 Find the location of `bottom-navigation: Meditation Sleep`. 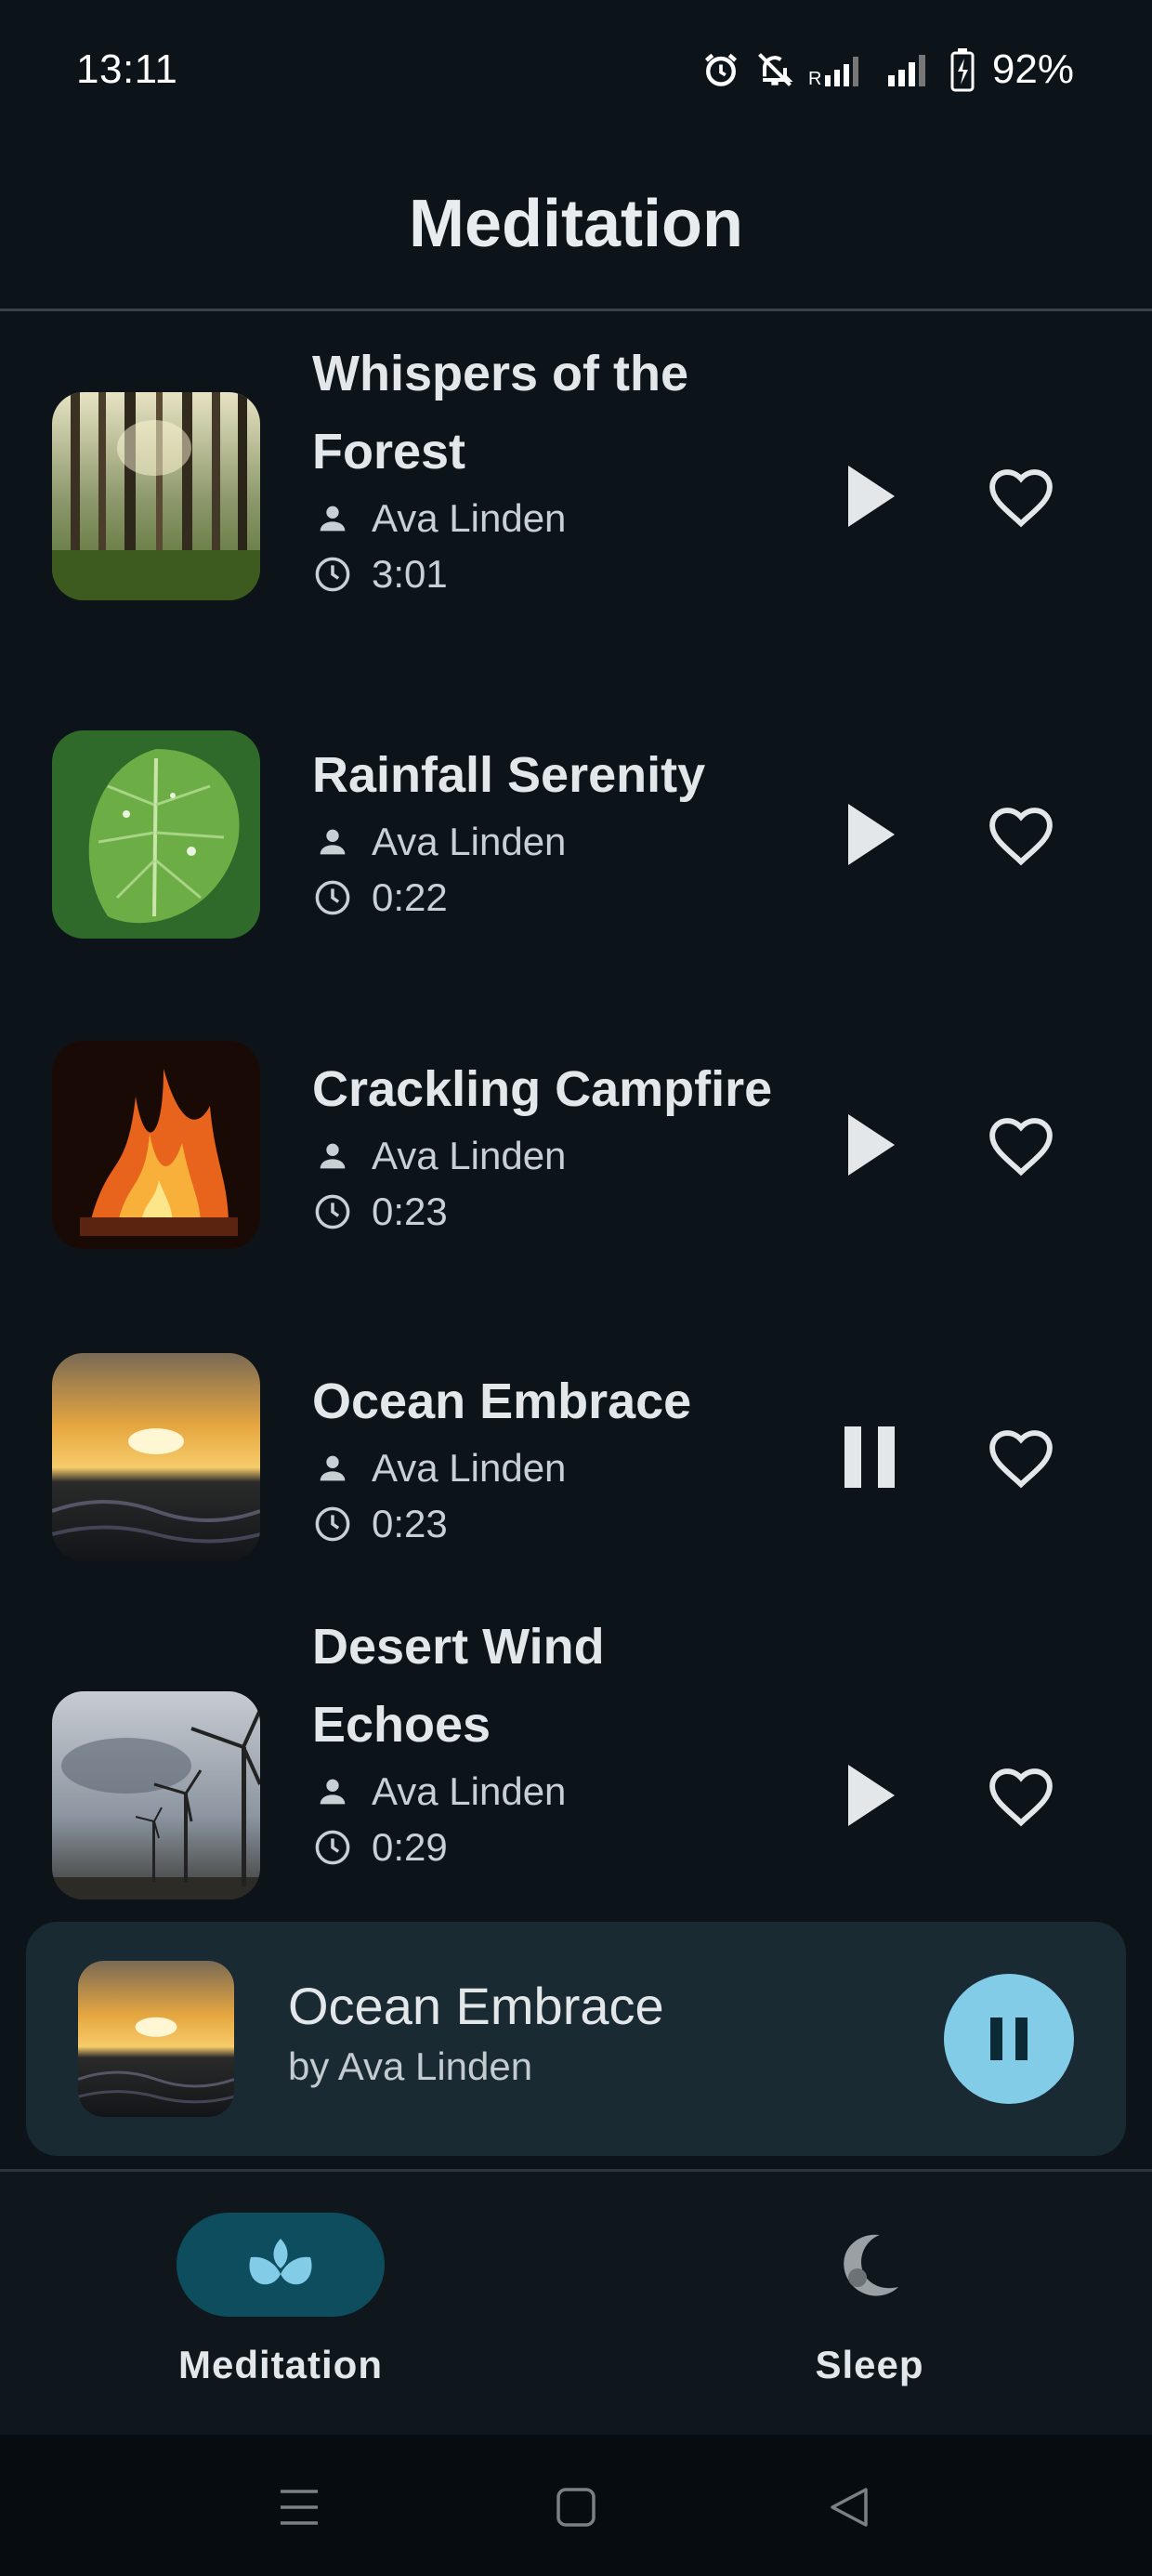

bottom-navigation: Meditation Sleep is located at coordinates (576, 2303).